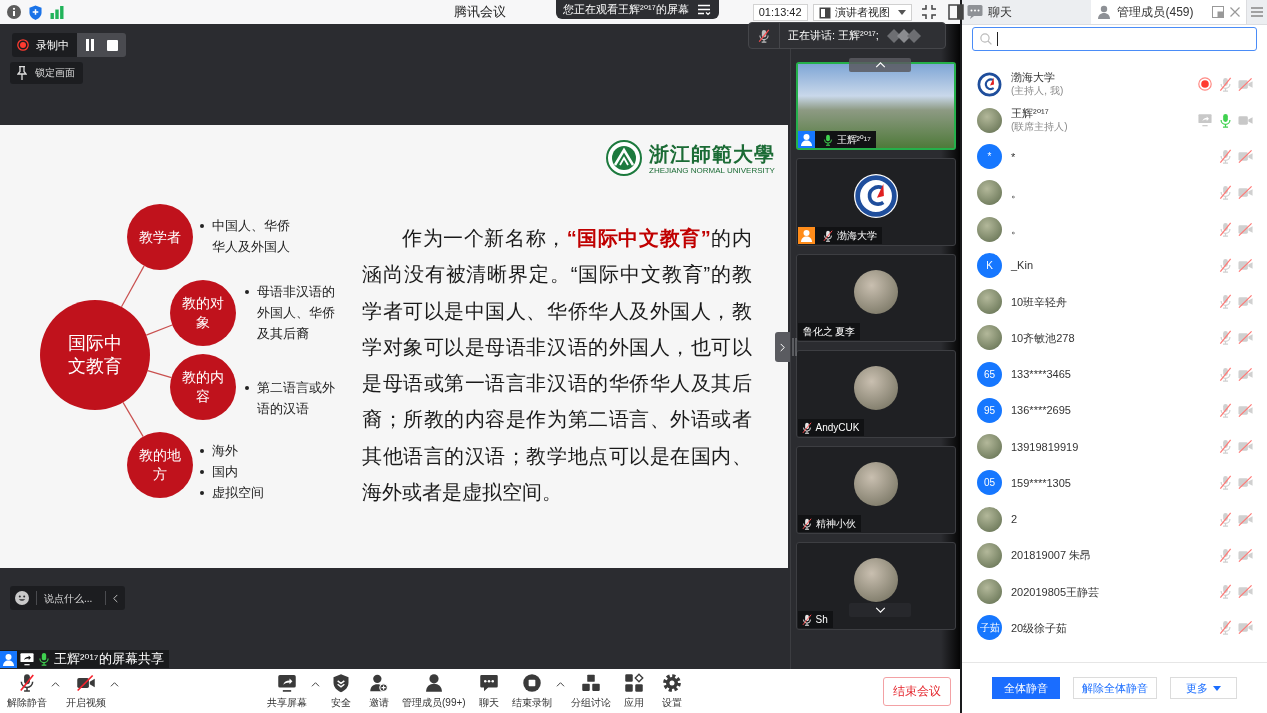 This screenshot has width=1267, height=713. What do you see at coordinates (1217, 12) in the screenshot?
I see `pop-out-icon` at bounding box center [1217, 12].